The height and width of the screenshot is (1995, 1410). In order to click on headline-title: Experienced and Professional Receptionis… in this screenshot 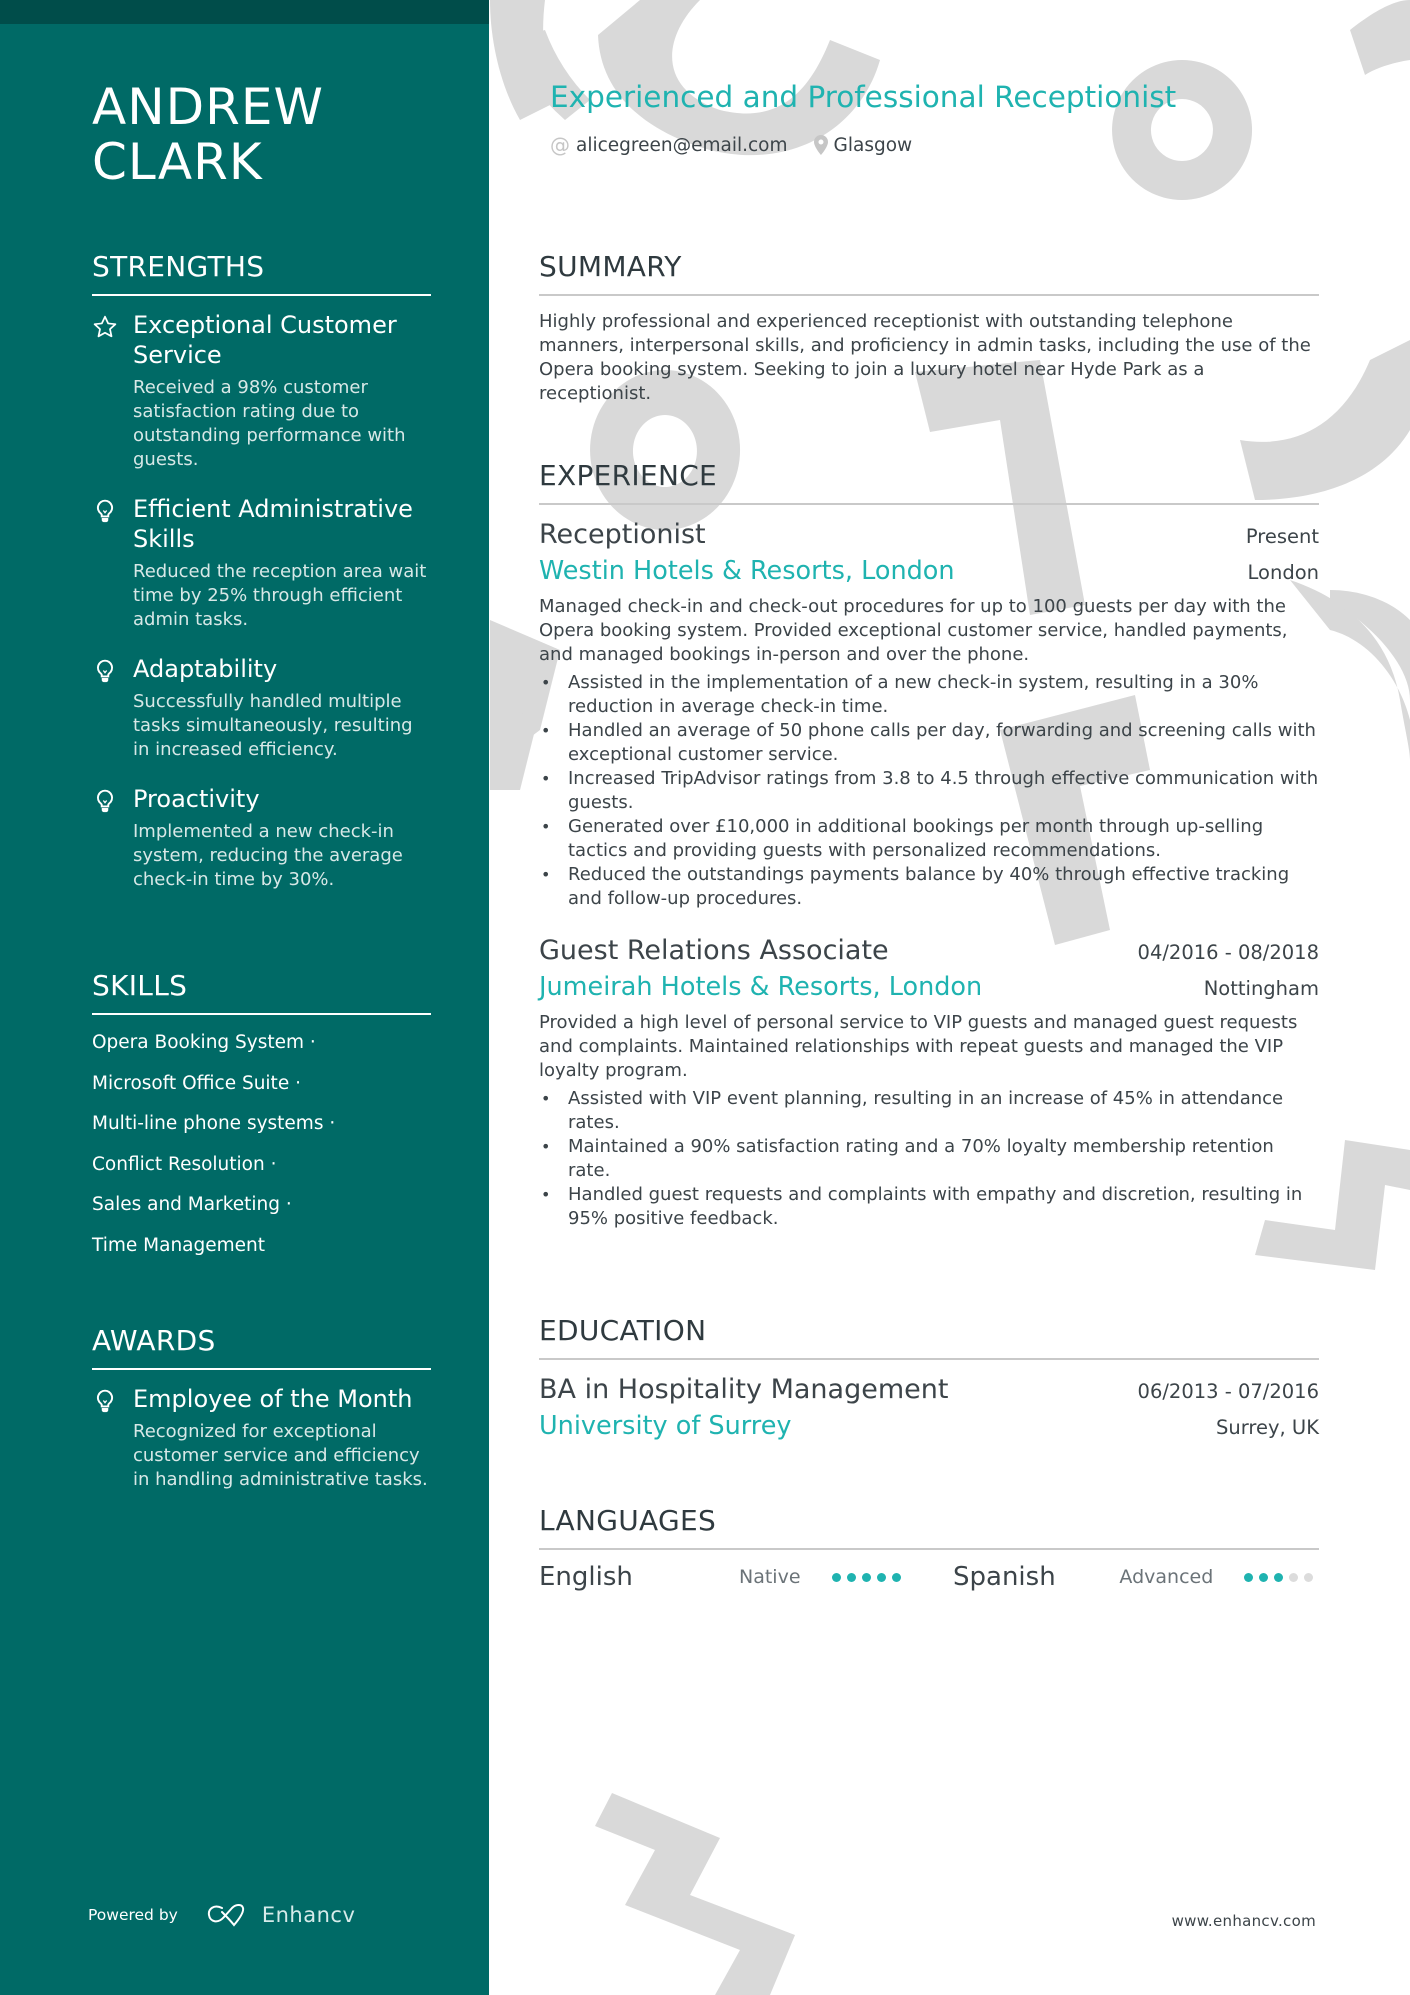, I will do `click(863, 97)`.